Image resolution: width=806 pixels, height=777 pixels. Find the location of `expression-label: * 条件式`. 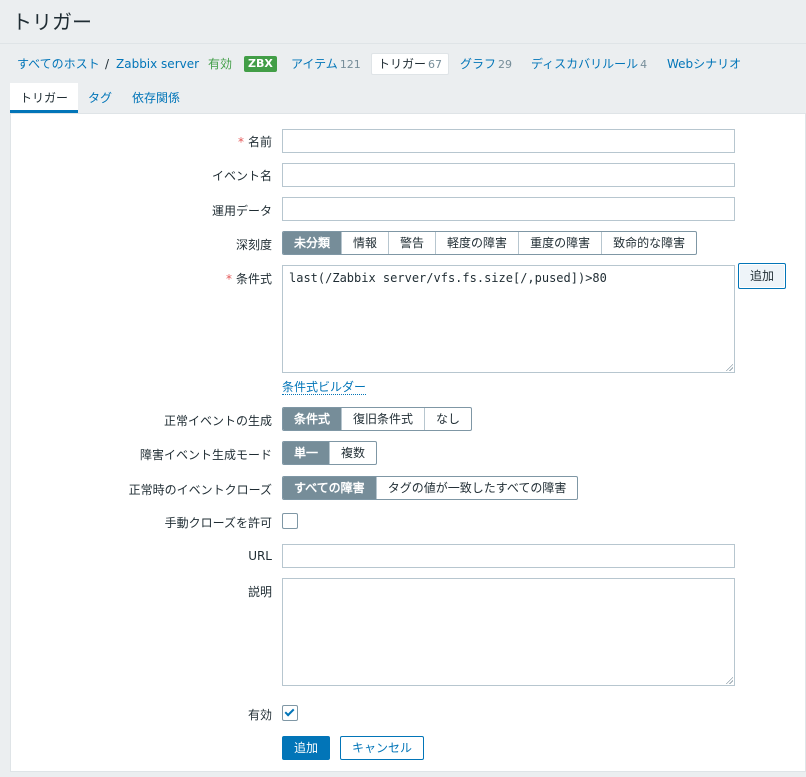

expression-label: * 条件式 is located at coordinates (249, 278).